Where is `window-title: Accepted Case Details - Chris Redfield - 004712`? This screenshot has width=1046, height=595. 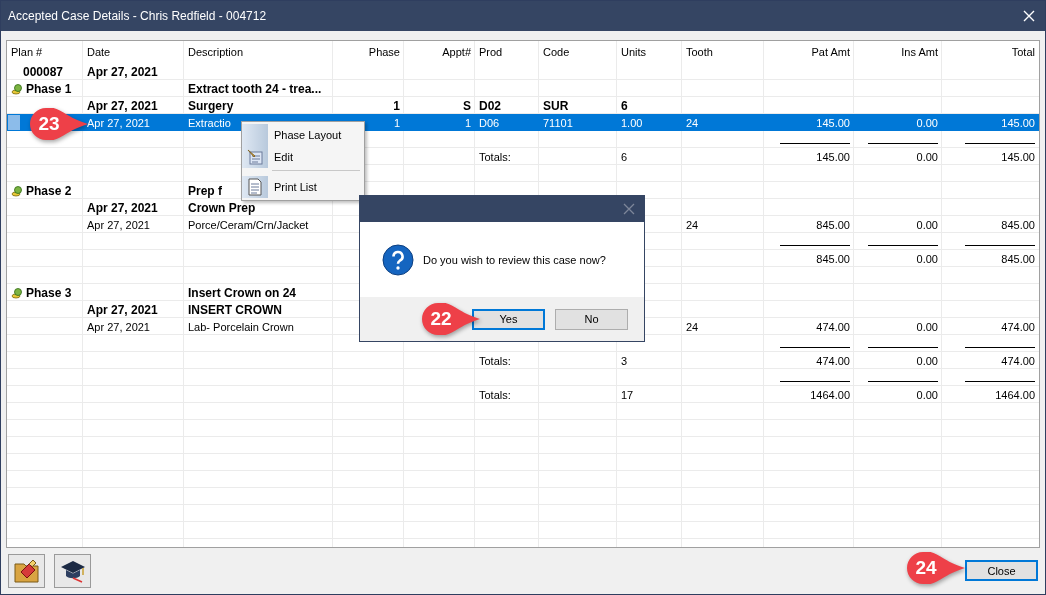
window-title: Accepted Case Details - Chris Redfield - 004712 is located at coordinates (137, 16).